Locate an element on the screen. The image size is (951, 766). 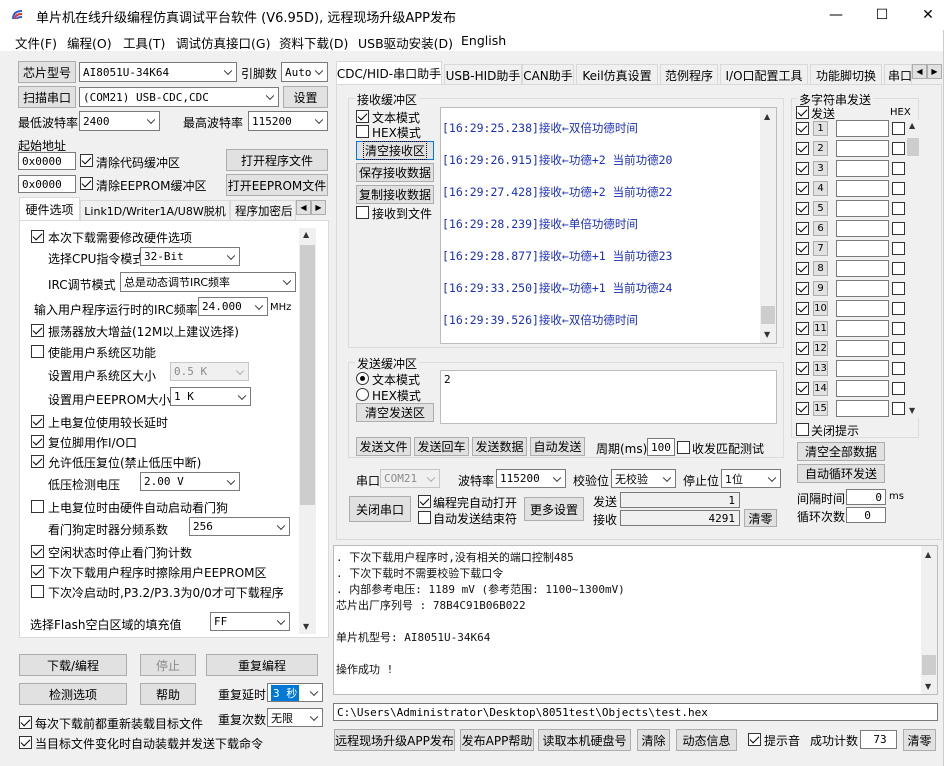
send-text-mode-radio is located at coordinates (362, 378).